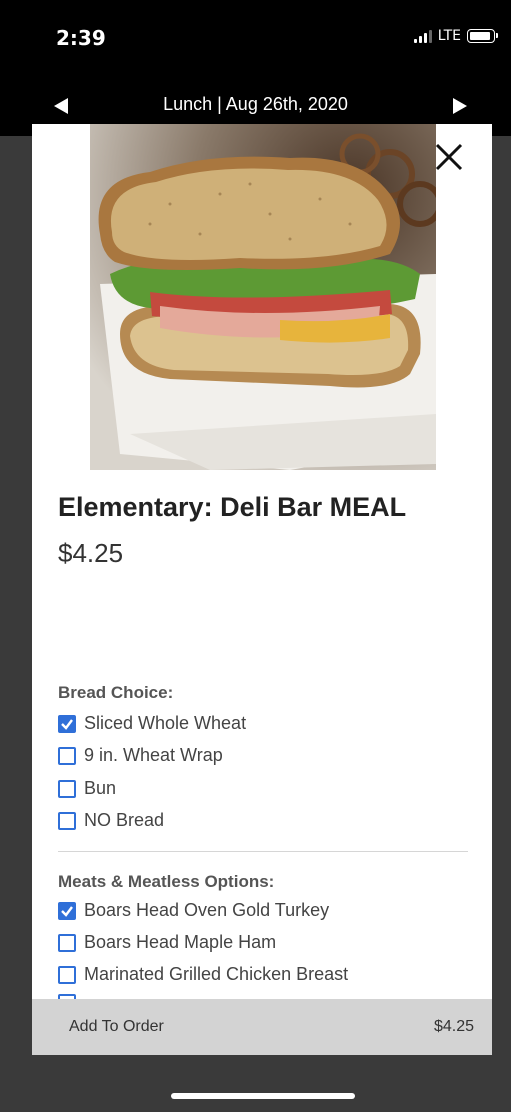  I want to click on status-bar: 2:39 LTE, so click(255, 38).